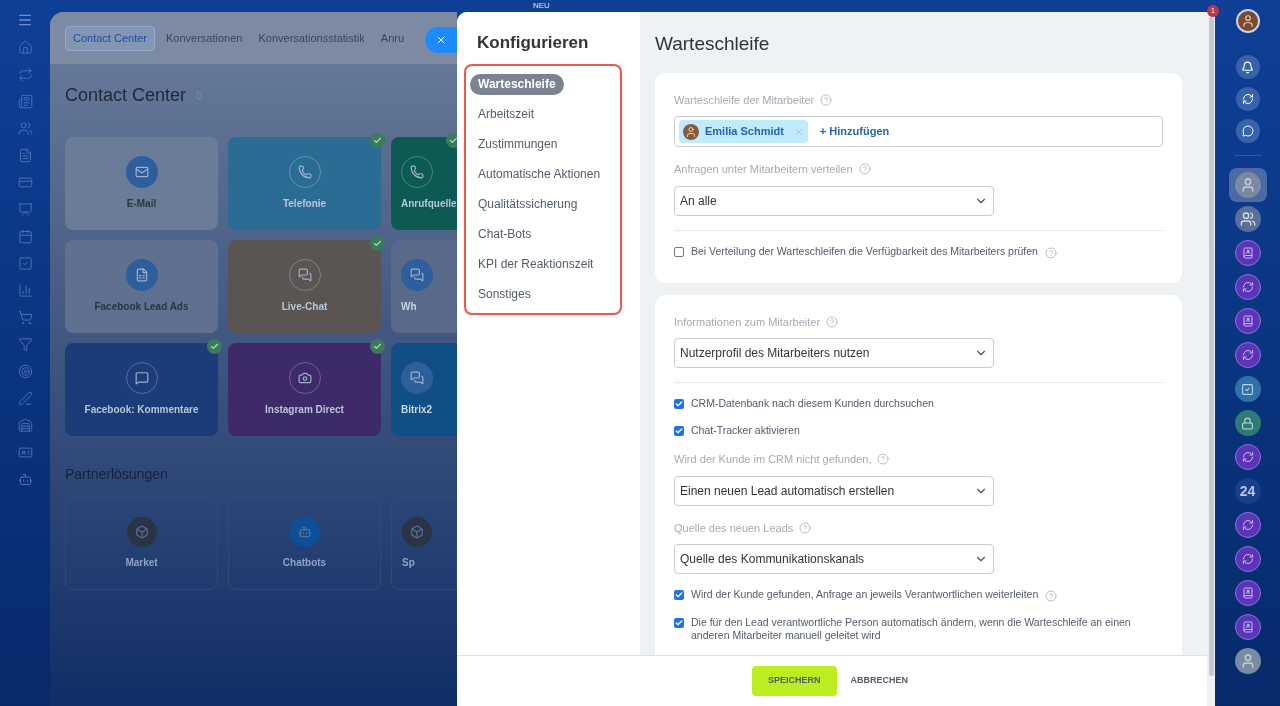 This screenshot has width=1280, height=706. I want to click on connector-name: E-Mail, so click(141, 204).